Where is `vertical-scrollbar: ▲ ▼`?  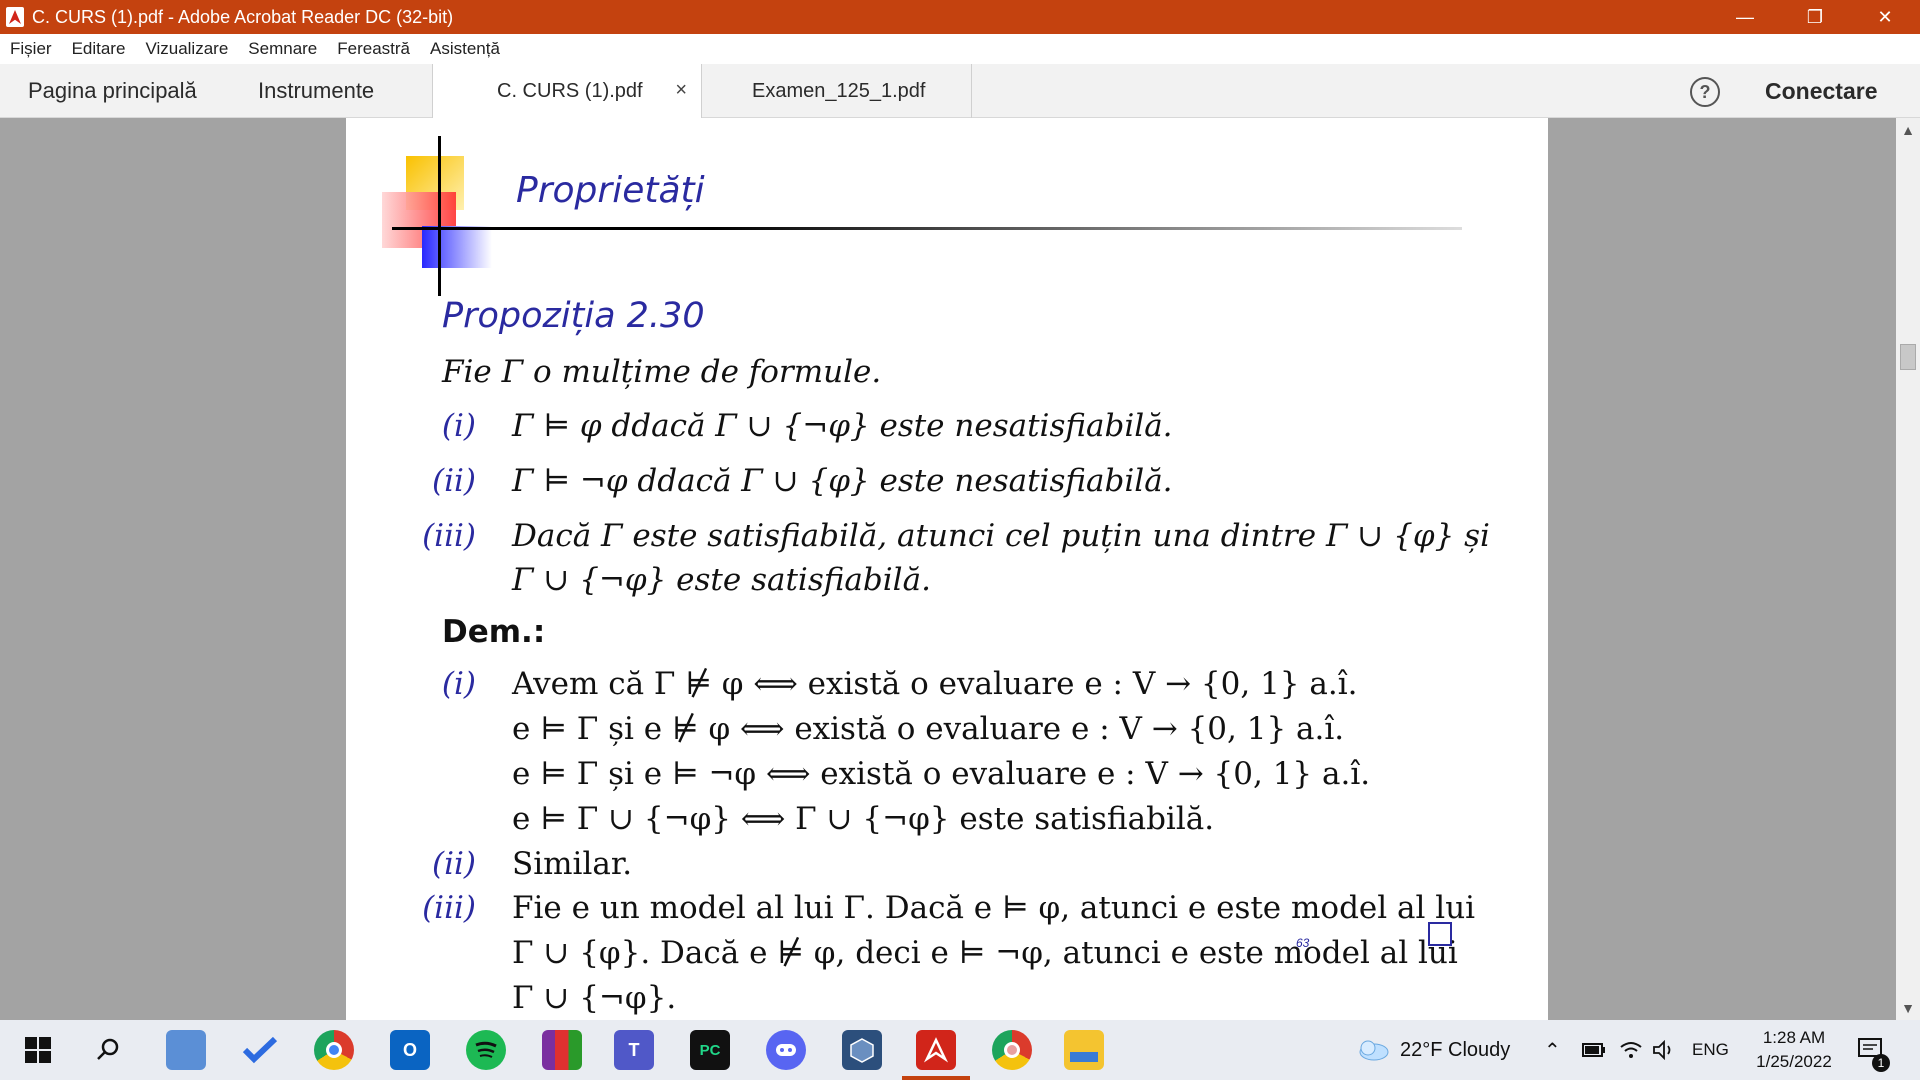
vertical-scrollbar: ▲ ▼ is located at coordinates (1908, 569).